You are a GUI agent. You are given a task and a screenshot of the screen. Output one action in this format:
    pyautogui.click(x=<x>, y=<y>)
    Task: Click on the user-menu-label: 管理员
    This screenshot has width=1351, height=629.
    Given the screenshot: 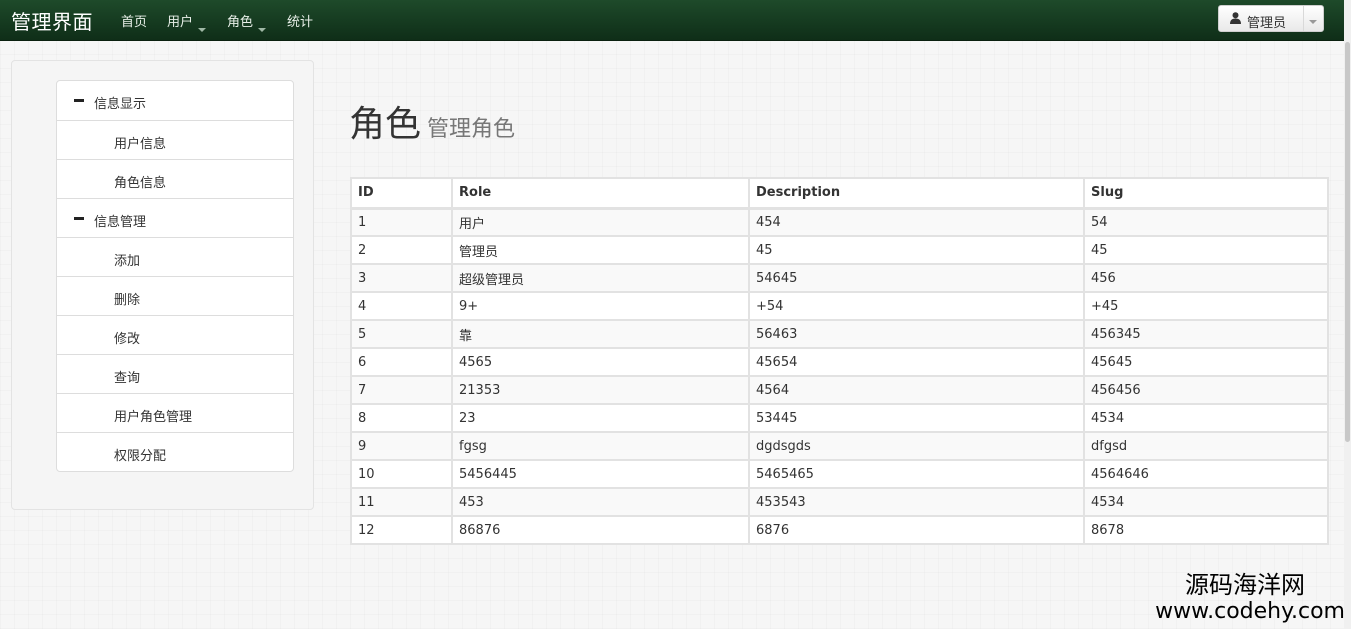 What is the action you would take?
    pyautogui.click(x=1267, y=23)
    